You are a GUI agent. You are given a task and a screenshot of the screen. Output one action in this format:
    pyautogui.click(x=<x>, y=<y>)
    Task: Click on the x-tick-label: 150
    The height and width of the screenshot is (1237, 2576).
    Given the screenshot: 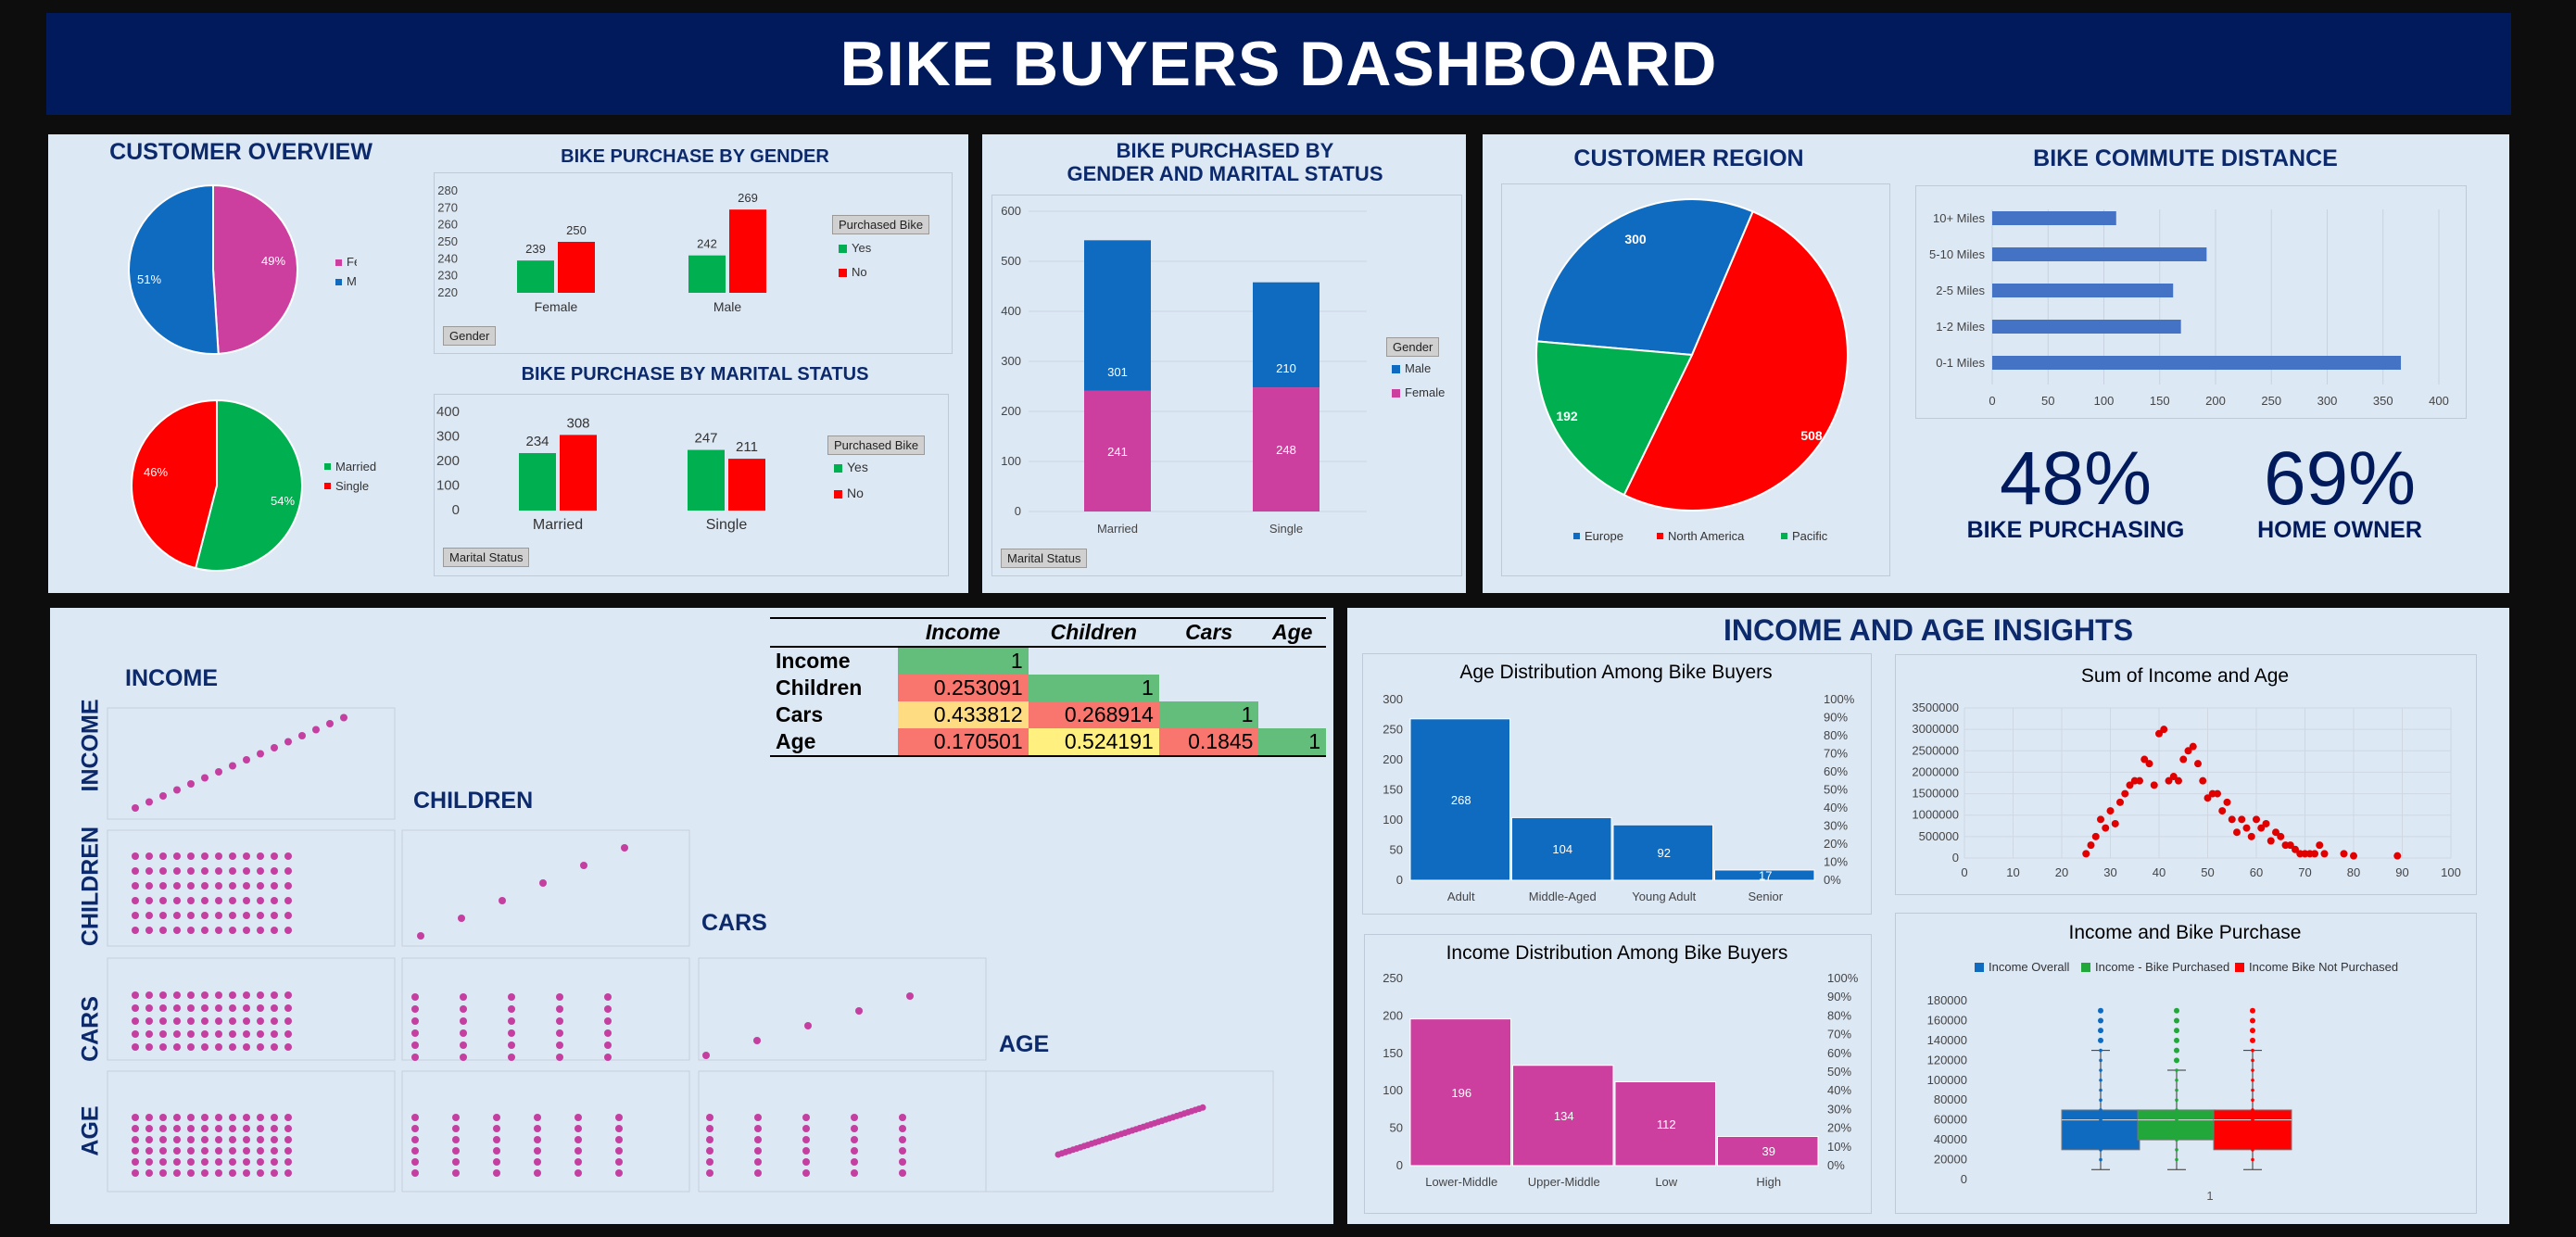 What is the action you would take?
    pyautogui.click(x=2160, y=401)
    